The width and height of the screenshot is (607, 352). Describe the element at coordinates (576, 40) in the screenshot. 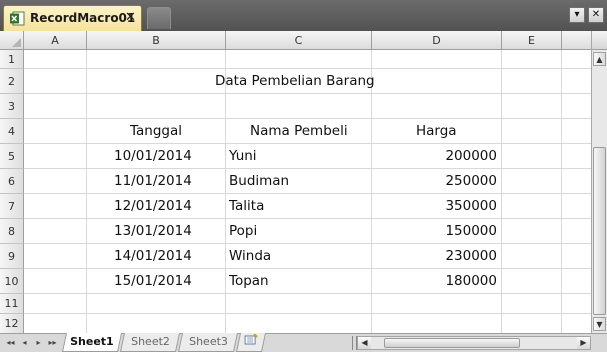

I see `column-header-f-partial` at that location.